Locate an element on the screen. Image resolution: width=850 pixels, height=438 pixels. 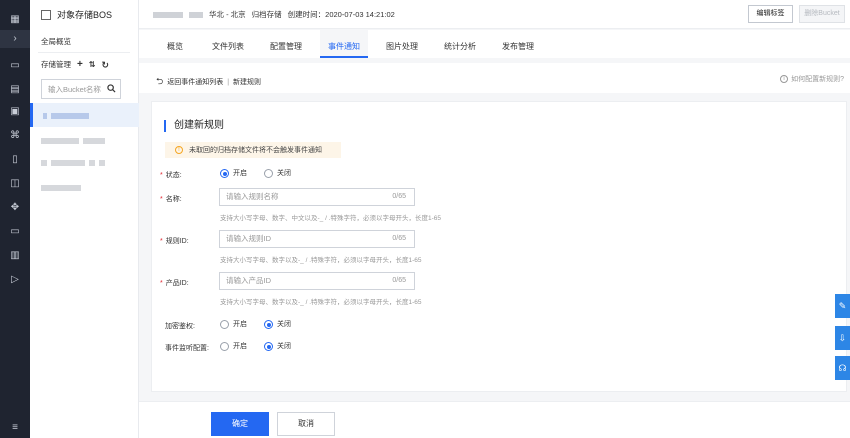
rule-name-placeholder: 请输入规则名称 is located at coordinates (252, 196).